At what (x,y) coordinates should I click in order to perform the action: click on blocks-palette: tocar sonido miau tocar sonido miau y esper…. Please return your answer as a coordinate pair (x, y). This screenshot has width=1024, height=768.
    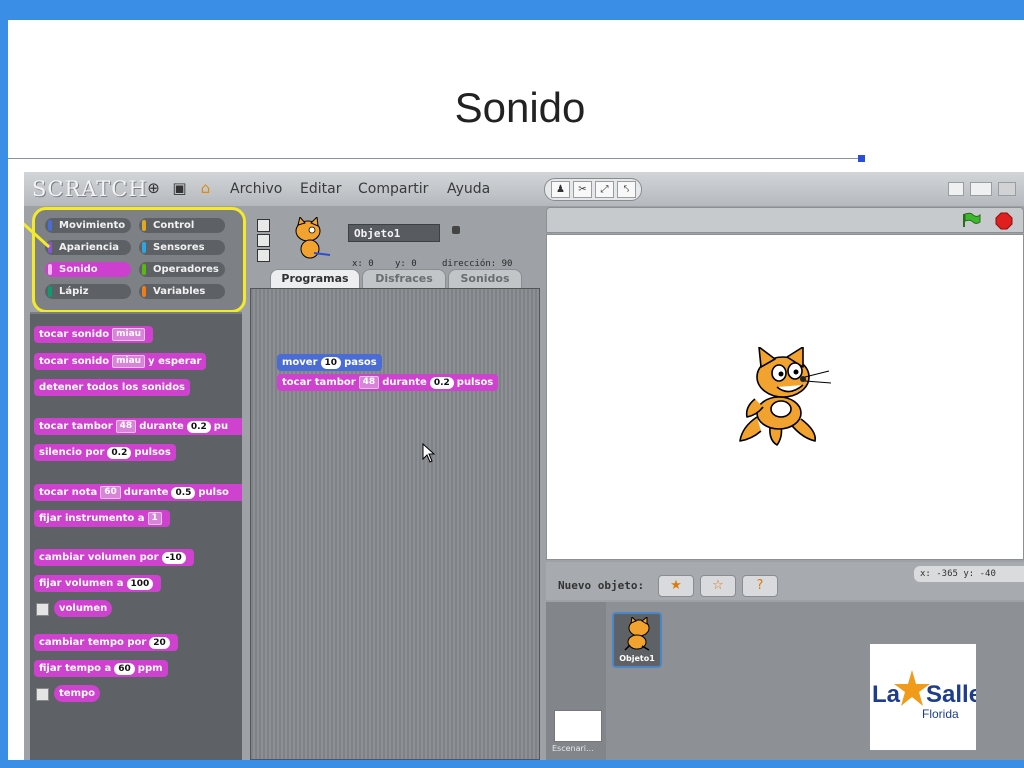
    Looking at the image, I should click on (136, 536).